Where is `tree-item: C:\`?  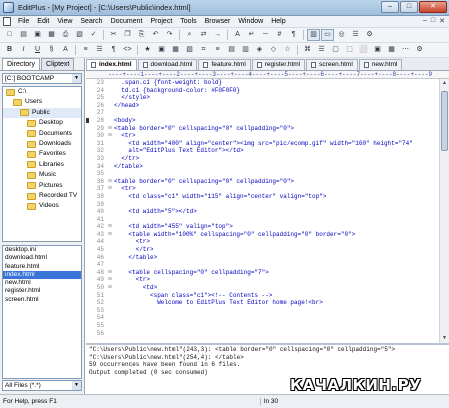
tree-item: C:\ is located at coordinates (42, 92).